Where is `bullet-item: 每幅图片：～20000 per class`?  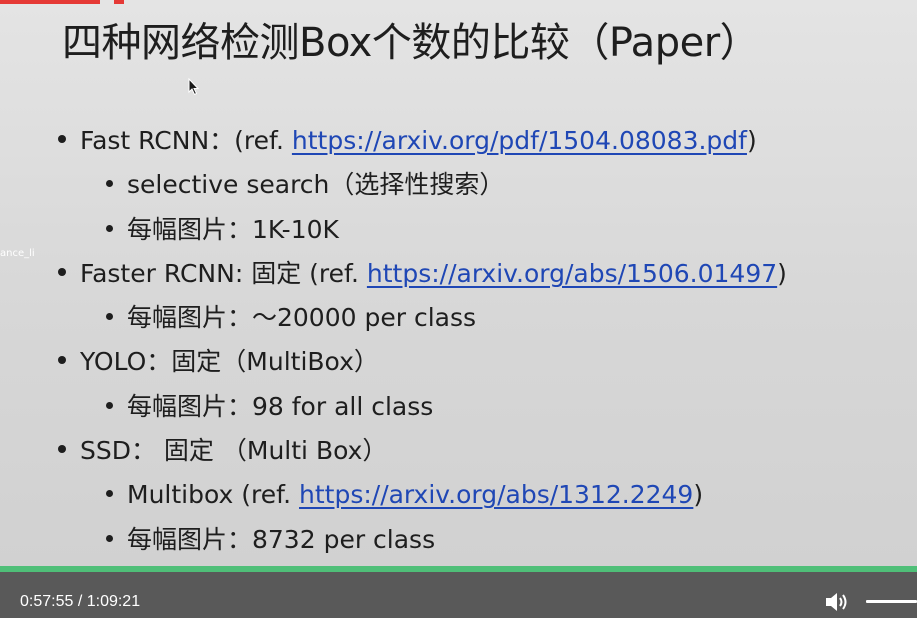 bullet-item: 每幅图片：～20000 per class is located at coordinates (291, 317).